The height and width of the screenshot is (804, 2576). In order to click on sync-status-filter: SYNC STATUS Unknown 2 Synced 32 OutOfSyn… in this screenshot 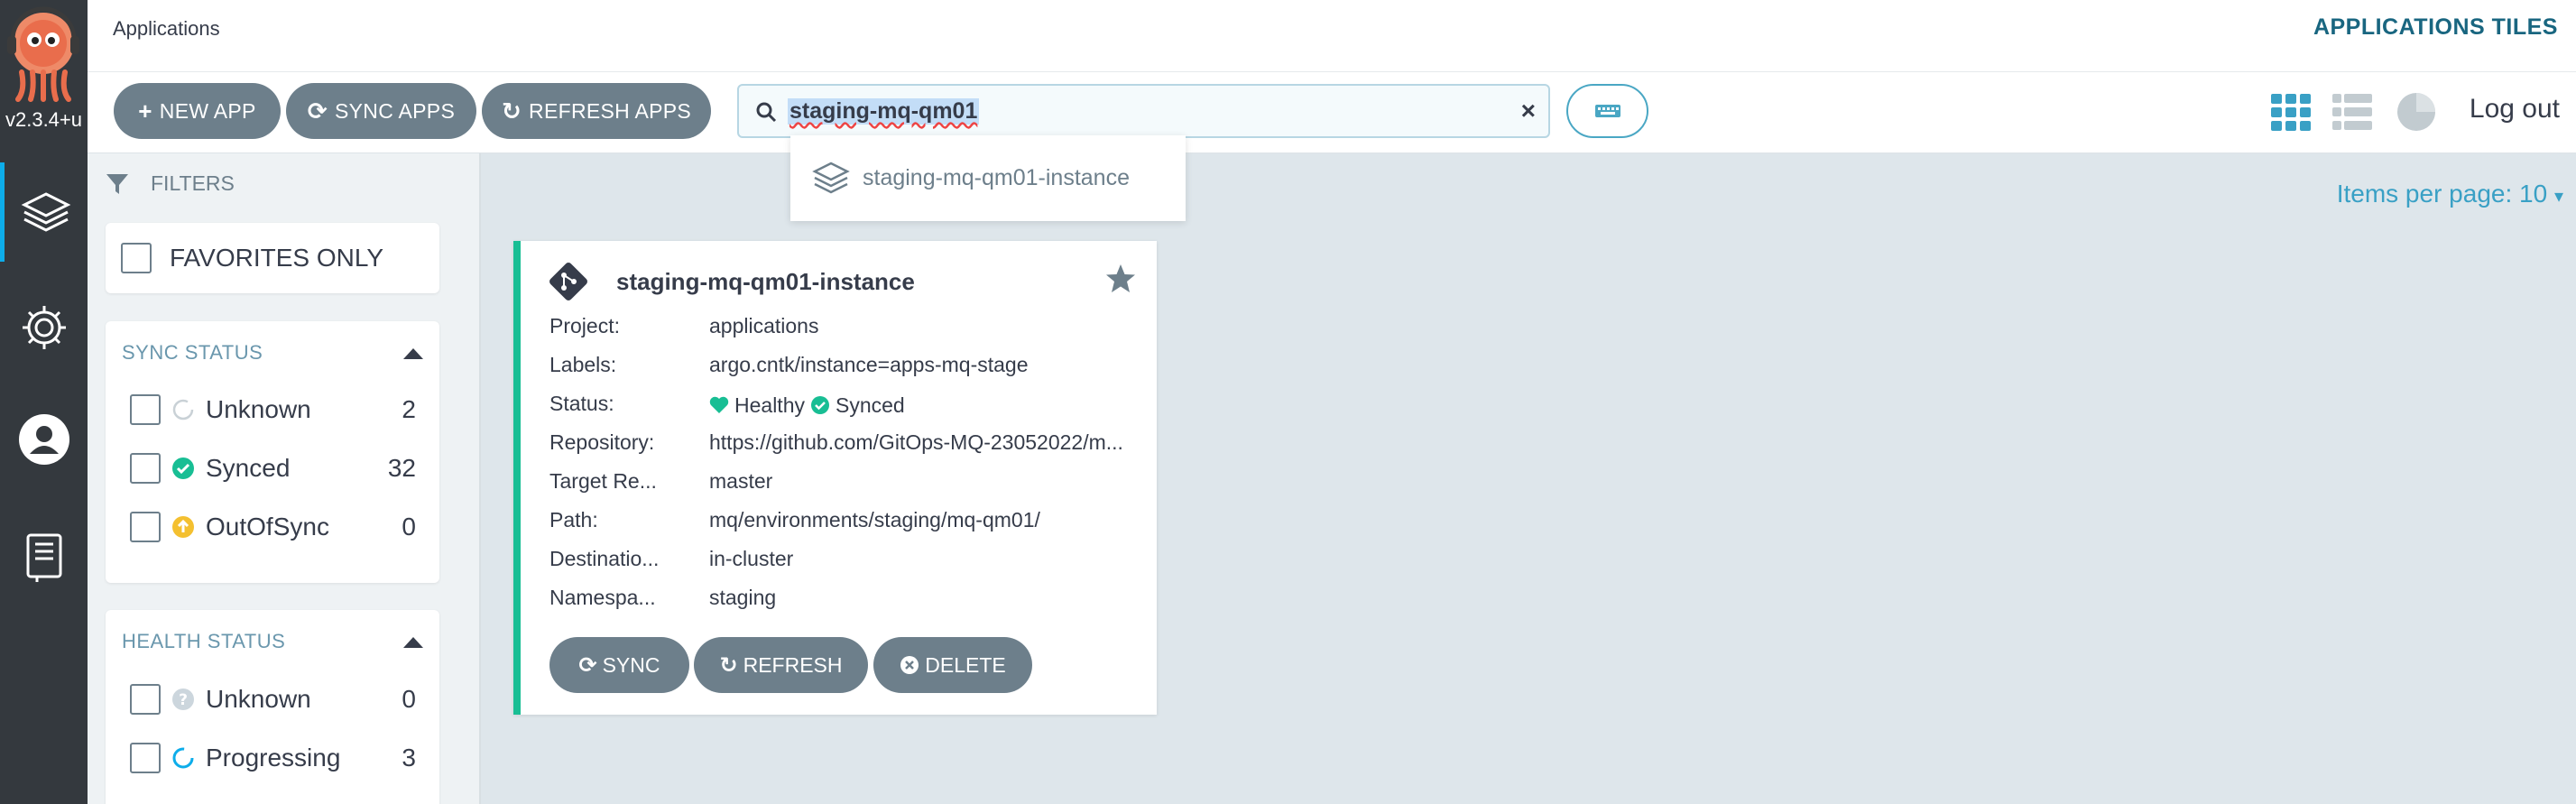, I will do `click(272, 452)`.